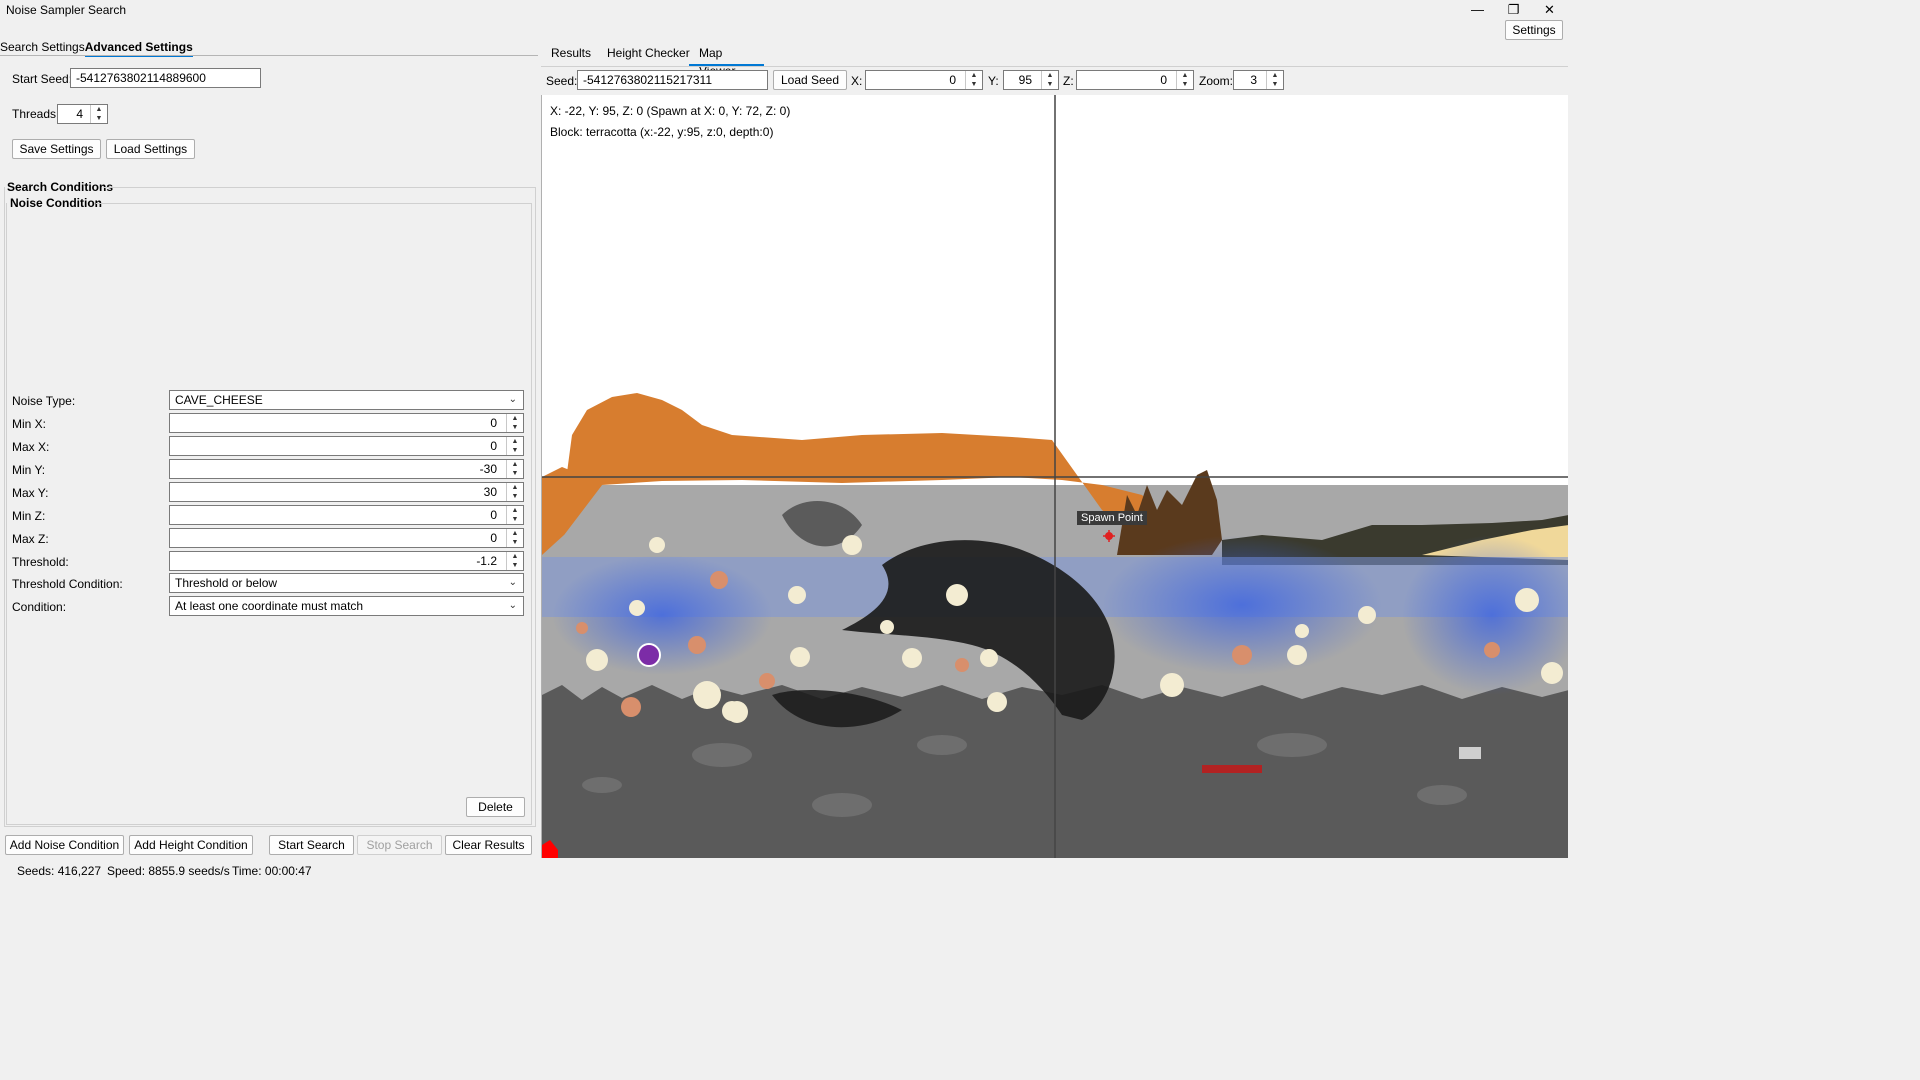 The image size is (1920, 1080). I want to click on field-dropdown: CAVE_CHEESE ⌄, so click(346, 400).